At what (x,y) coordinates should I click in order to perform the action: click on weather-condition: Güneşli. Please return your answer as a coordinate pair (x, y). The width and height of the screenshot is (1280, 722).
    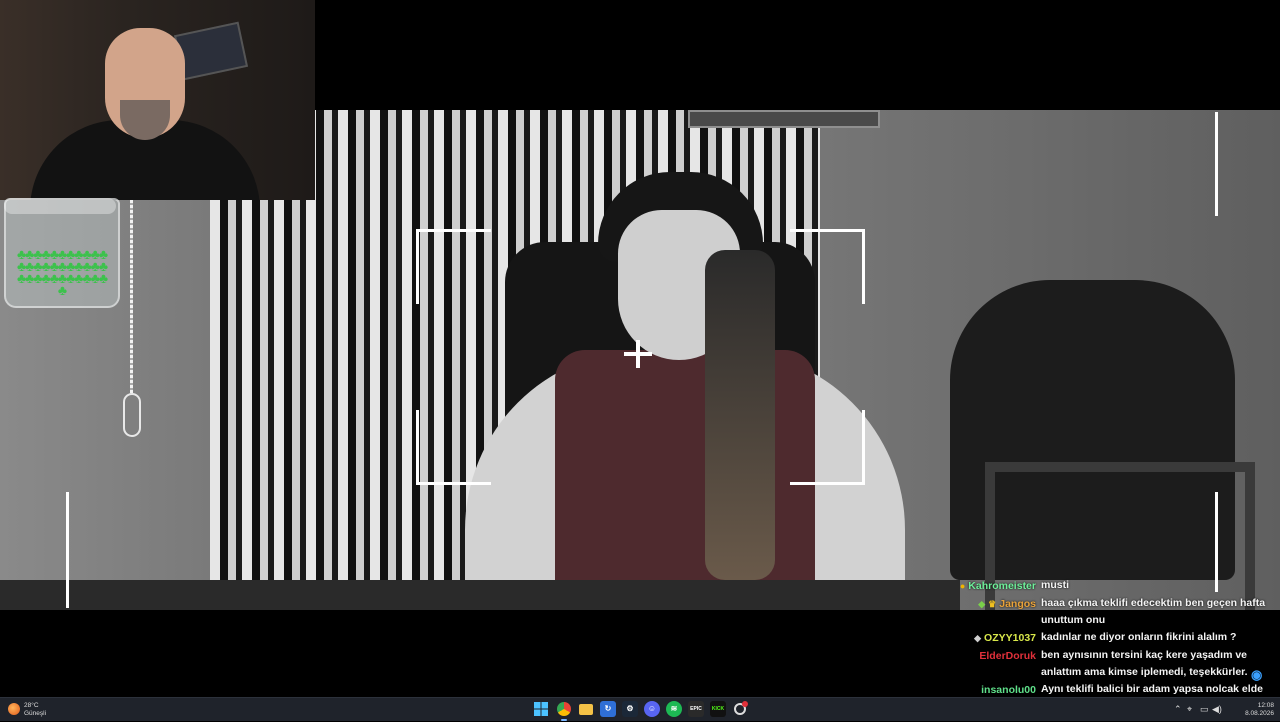
    Looking at the image, I should click on (35, 713).